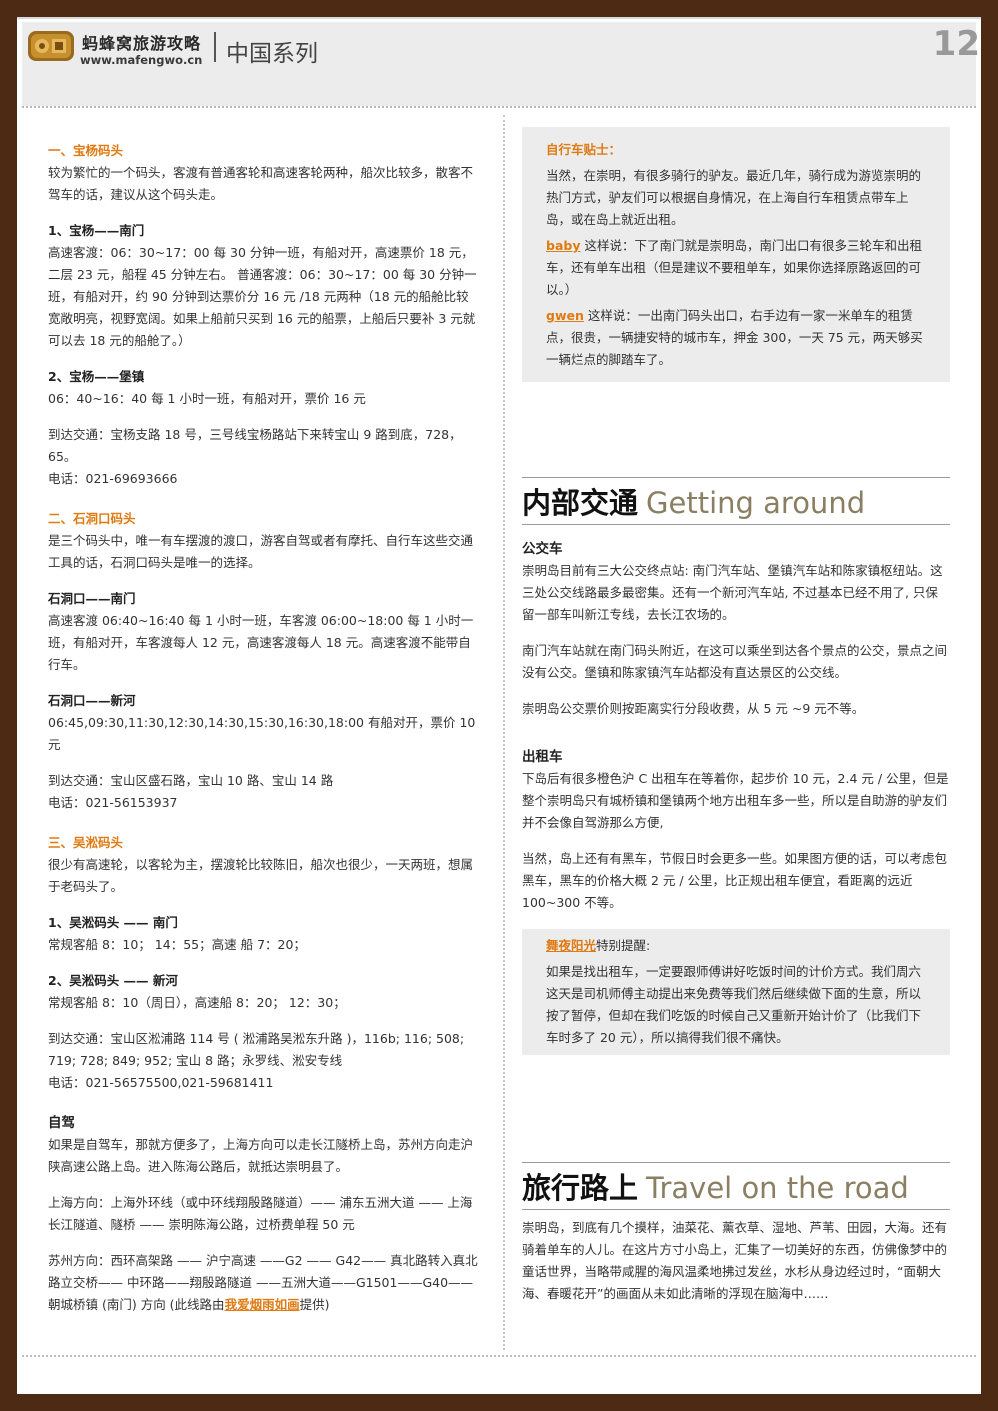 The image size is (998, 1411). What do you see at coordinates (142, 43) in the screenshot?
I see `brand-name: 蚂蜂窝旅游攻略` at bounding box center [142, 43].